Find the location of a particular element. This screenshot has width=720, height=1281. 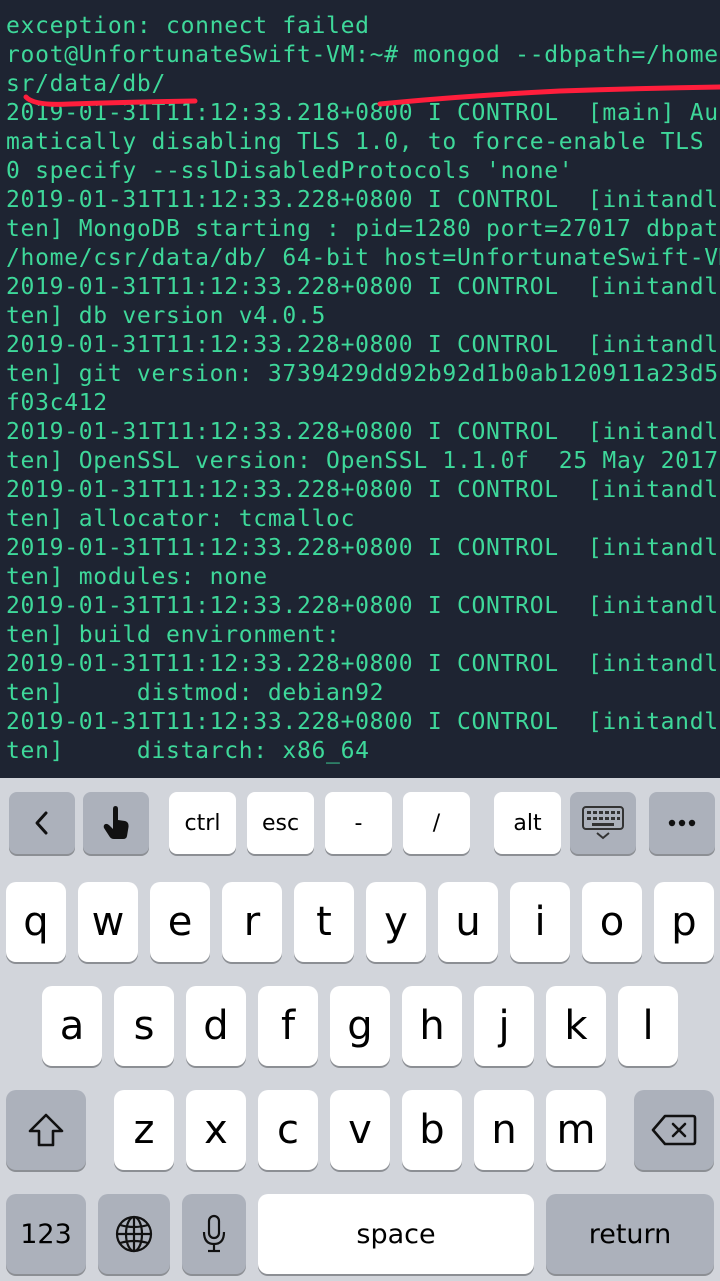

hide-keyboard-key is located at coordinates (603, 823).